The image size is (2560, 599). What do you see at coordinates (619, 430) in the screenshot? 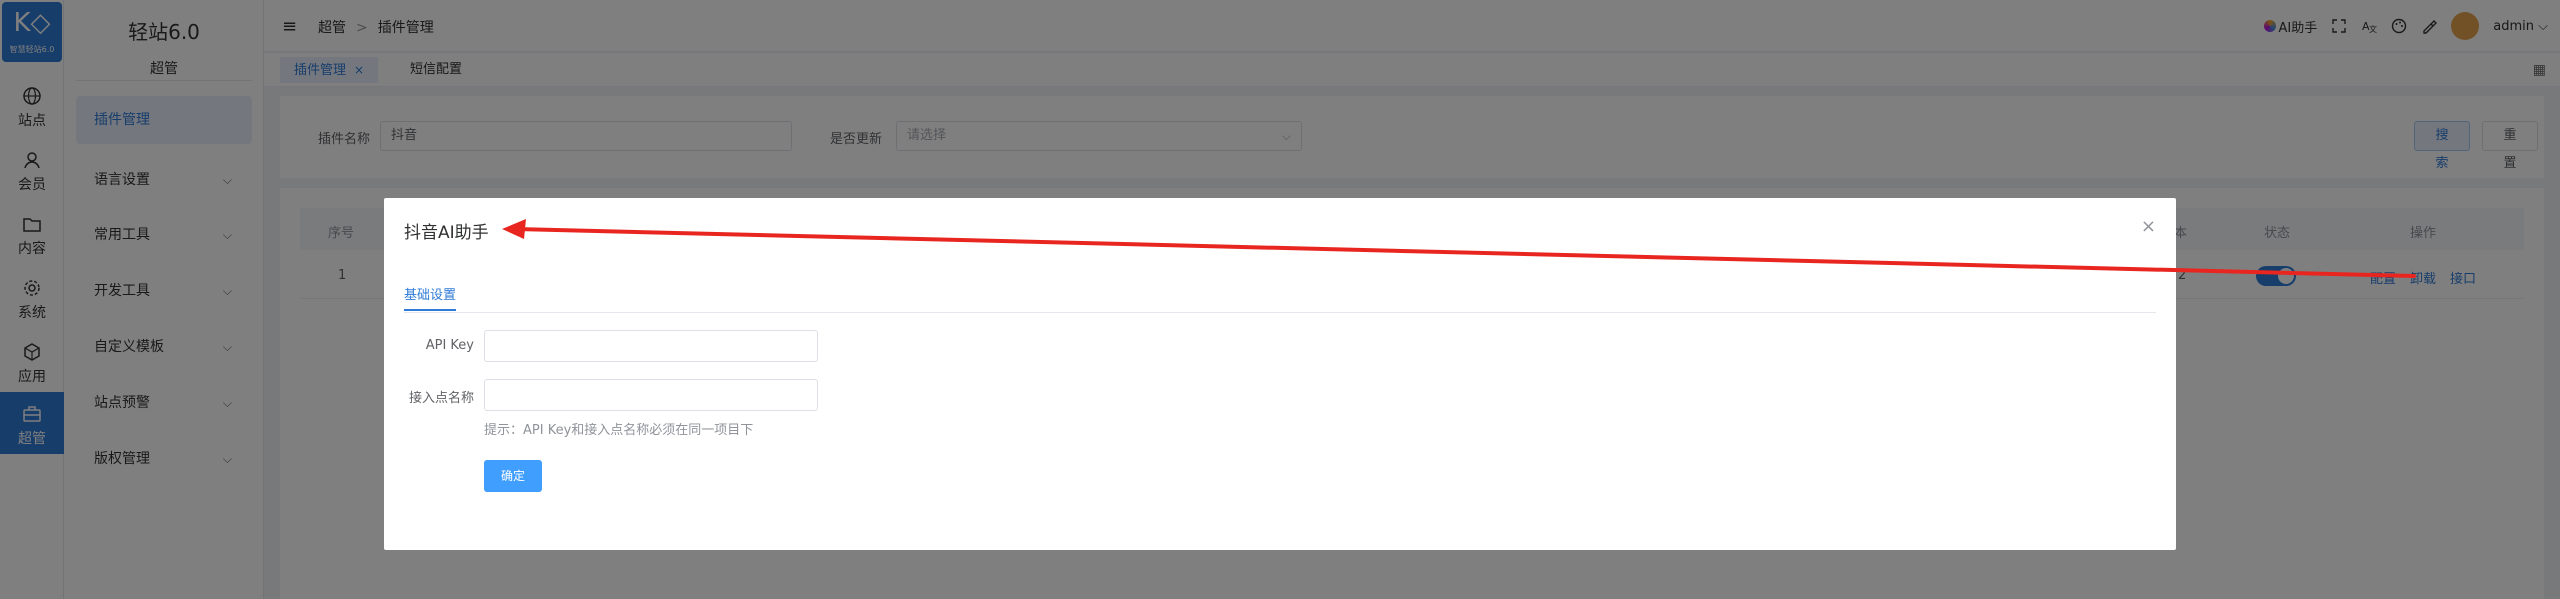
I see `form-hint: 提示：API Key和接入点名称必须在同一项目下` at bounding box center [619, 430].